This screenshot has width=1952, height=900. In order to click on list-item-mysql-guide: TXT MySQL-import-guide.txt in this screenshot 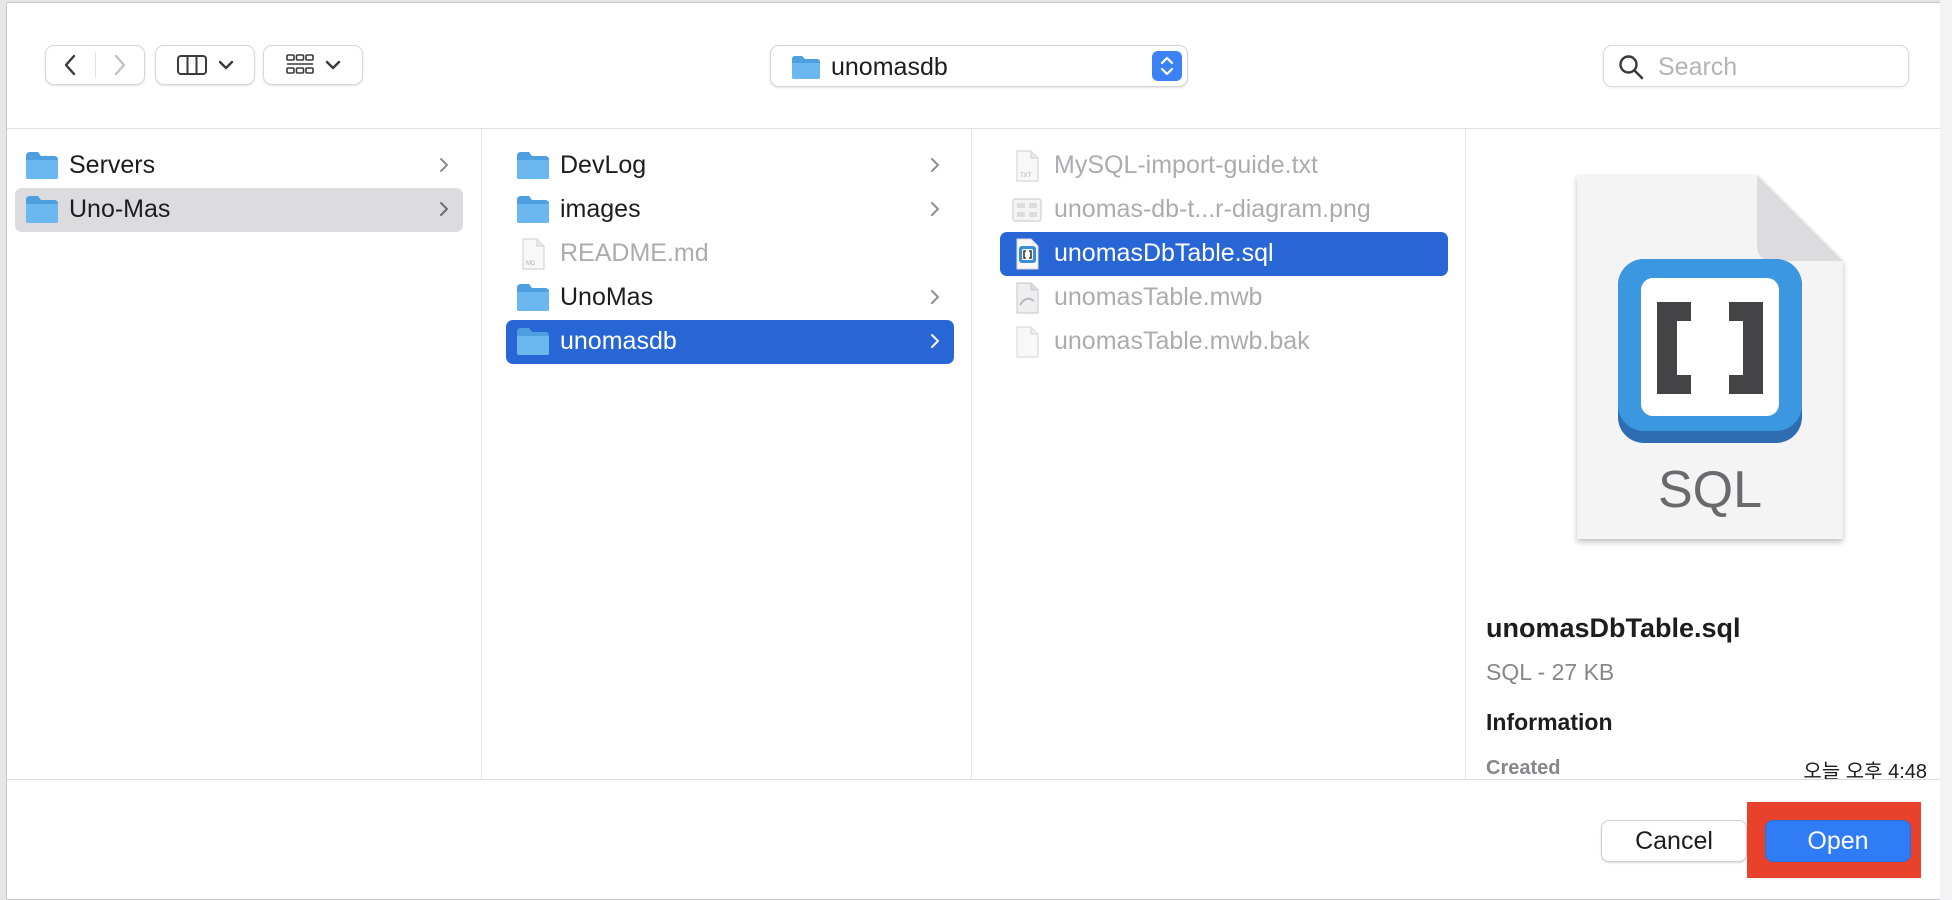, I will do `click(1224, 166)`.